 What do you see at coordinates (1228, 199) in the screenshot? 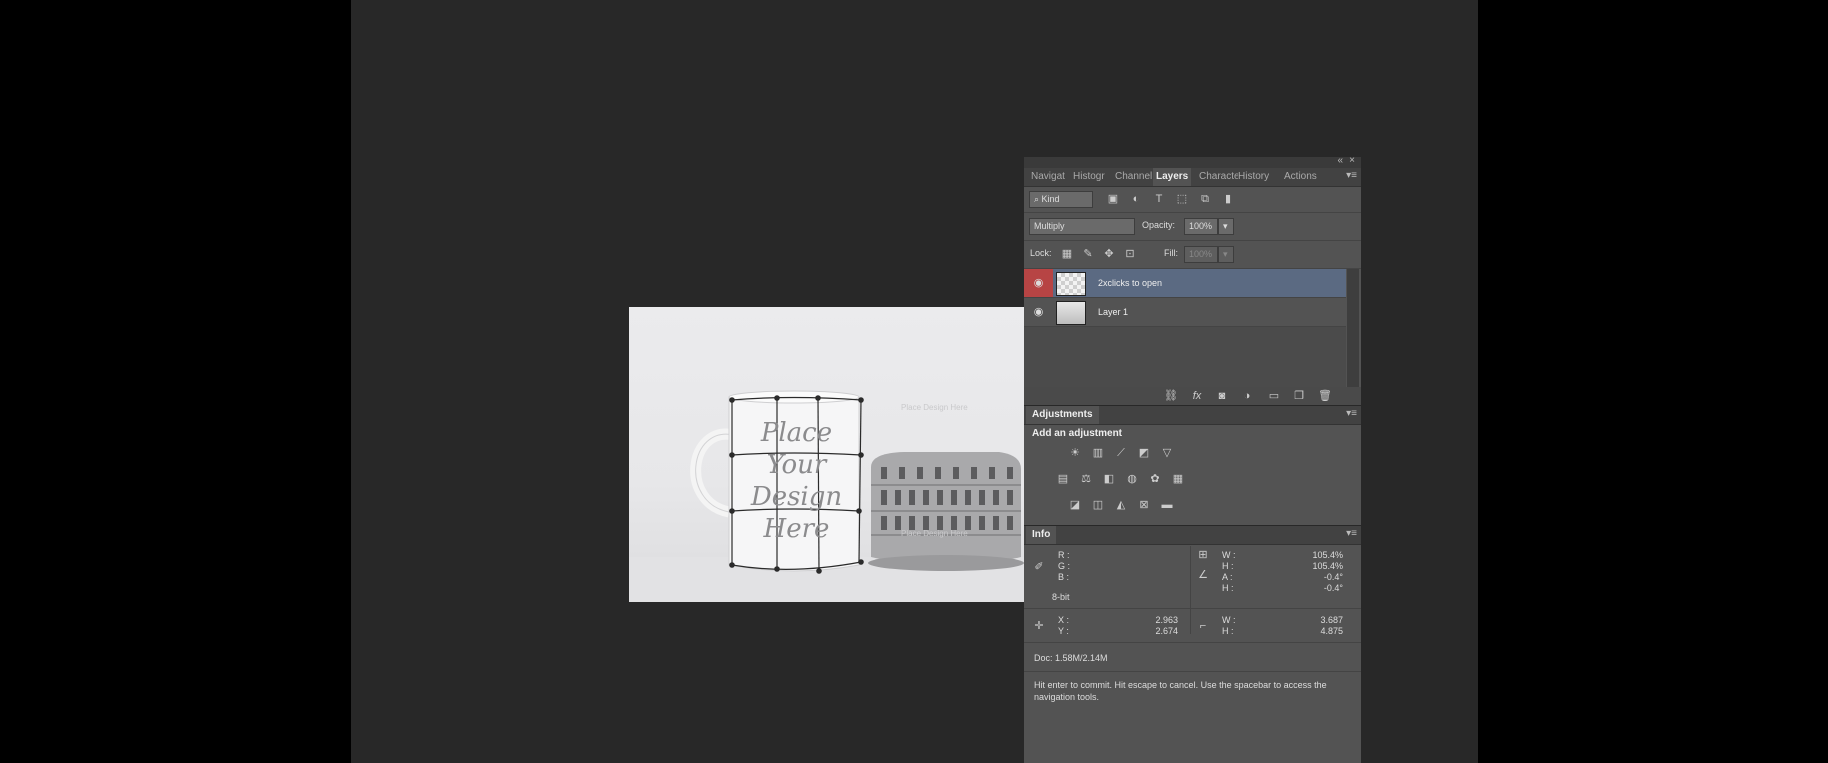
I see `filter-toggle-icon: ▮` at bounding box center [1228, 199].